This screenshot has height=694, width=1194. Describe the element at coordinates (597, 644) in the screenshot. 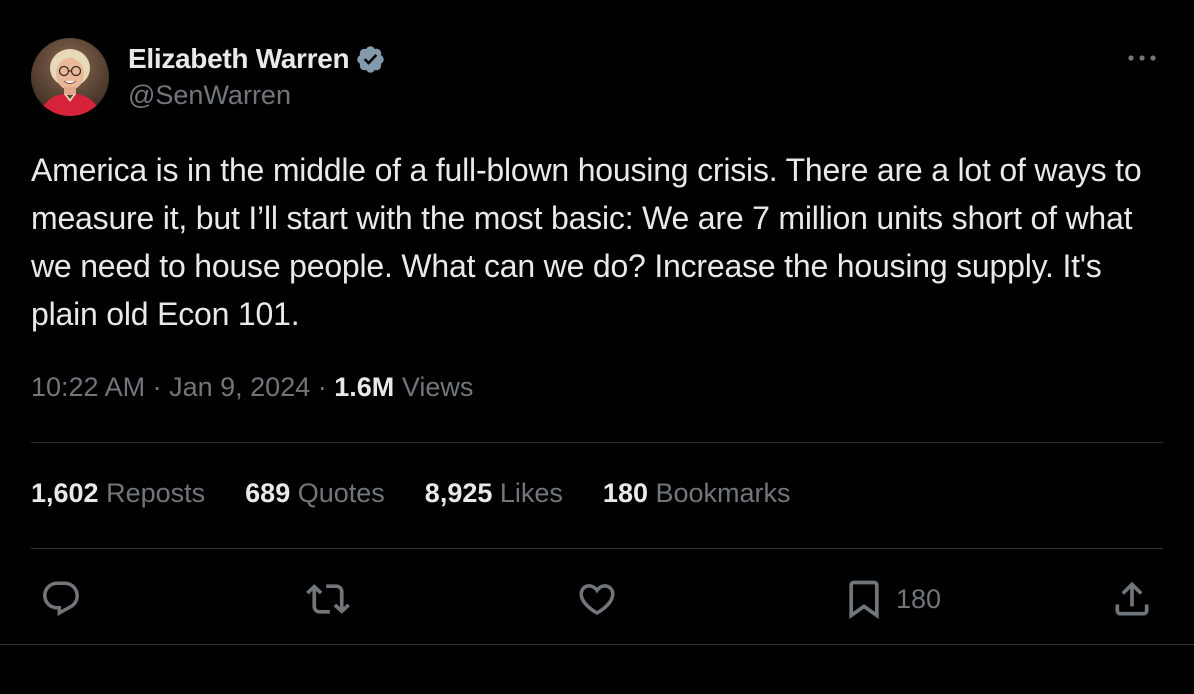

I see `bottom-divider` at that location.